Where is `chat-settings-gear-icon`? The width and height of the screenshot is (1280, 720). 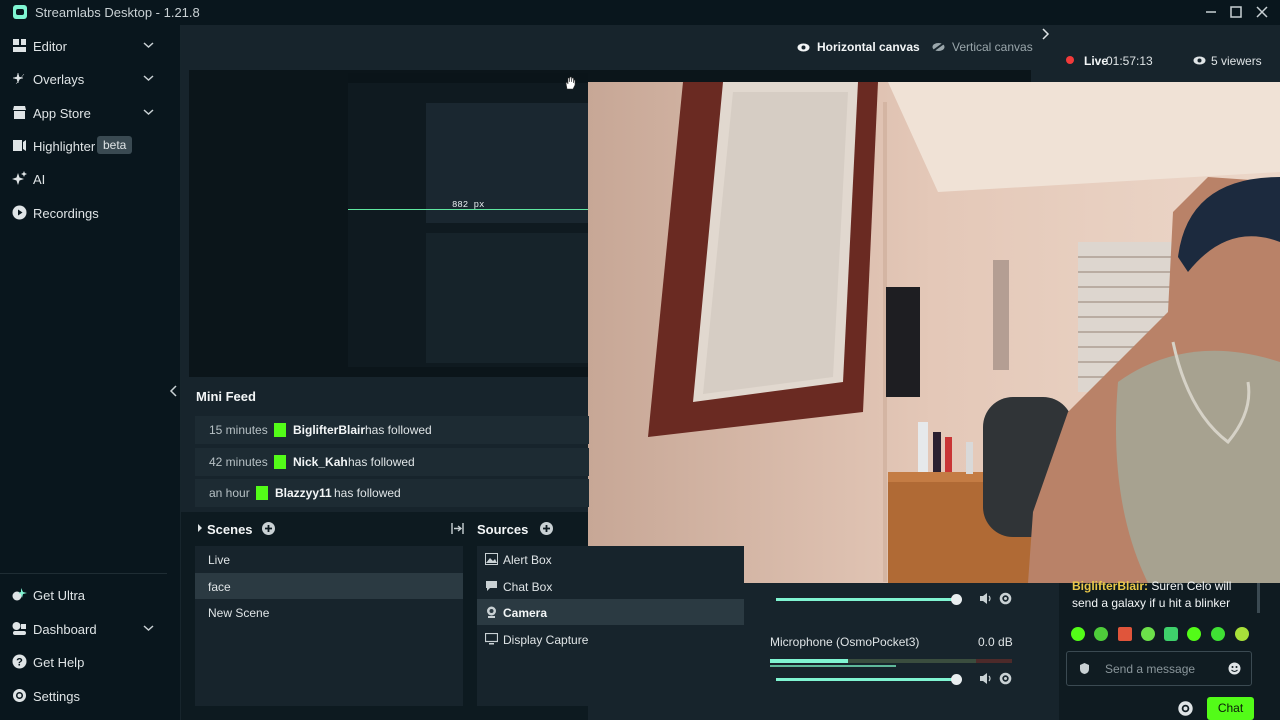
chat-settings-gear-icon is located at coordinates (1185, 708).